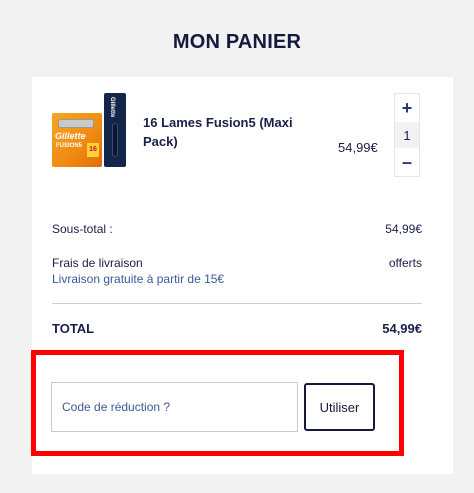  Describe the element at coordinates (69, 146) in the screenshot. I see `pack-product-line: FUSION5` at that location.